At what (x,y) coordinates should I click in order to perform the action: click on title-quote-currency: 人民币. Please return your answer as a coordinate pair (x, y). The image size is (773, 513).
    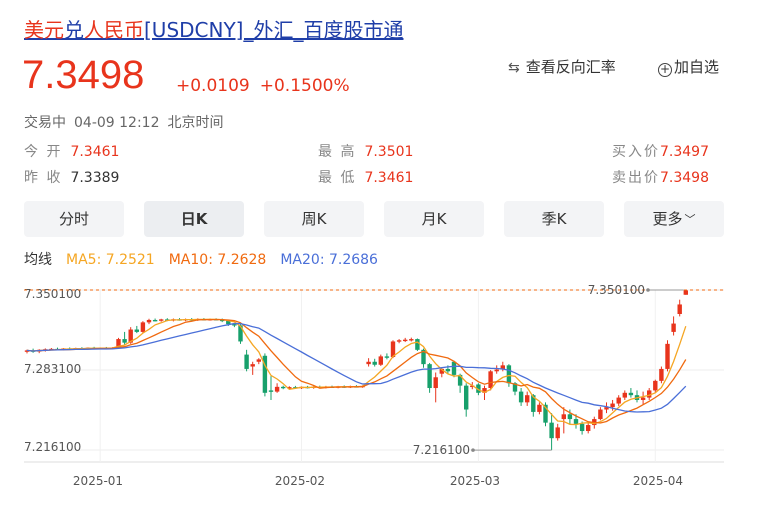
    Looking at the image, I should click on (114, 30).